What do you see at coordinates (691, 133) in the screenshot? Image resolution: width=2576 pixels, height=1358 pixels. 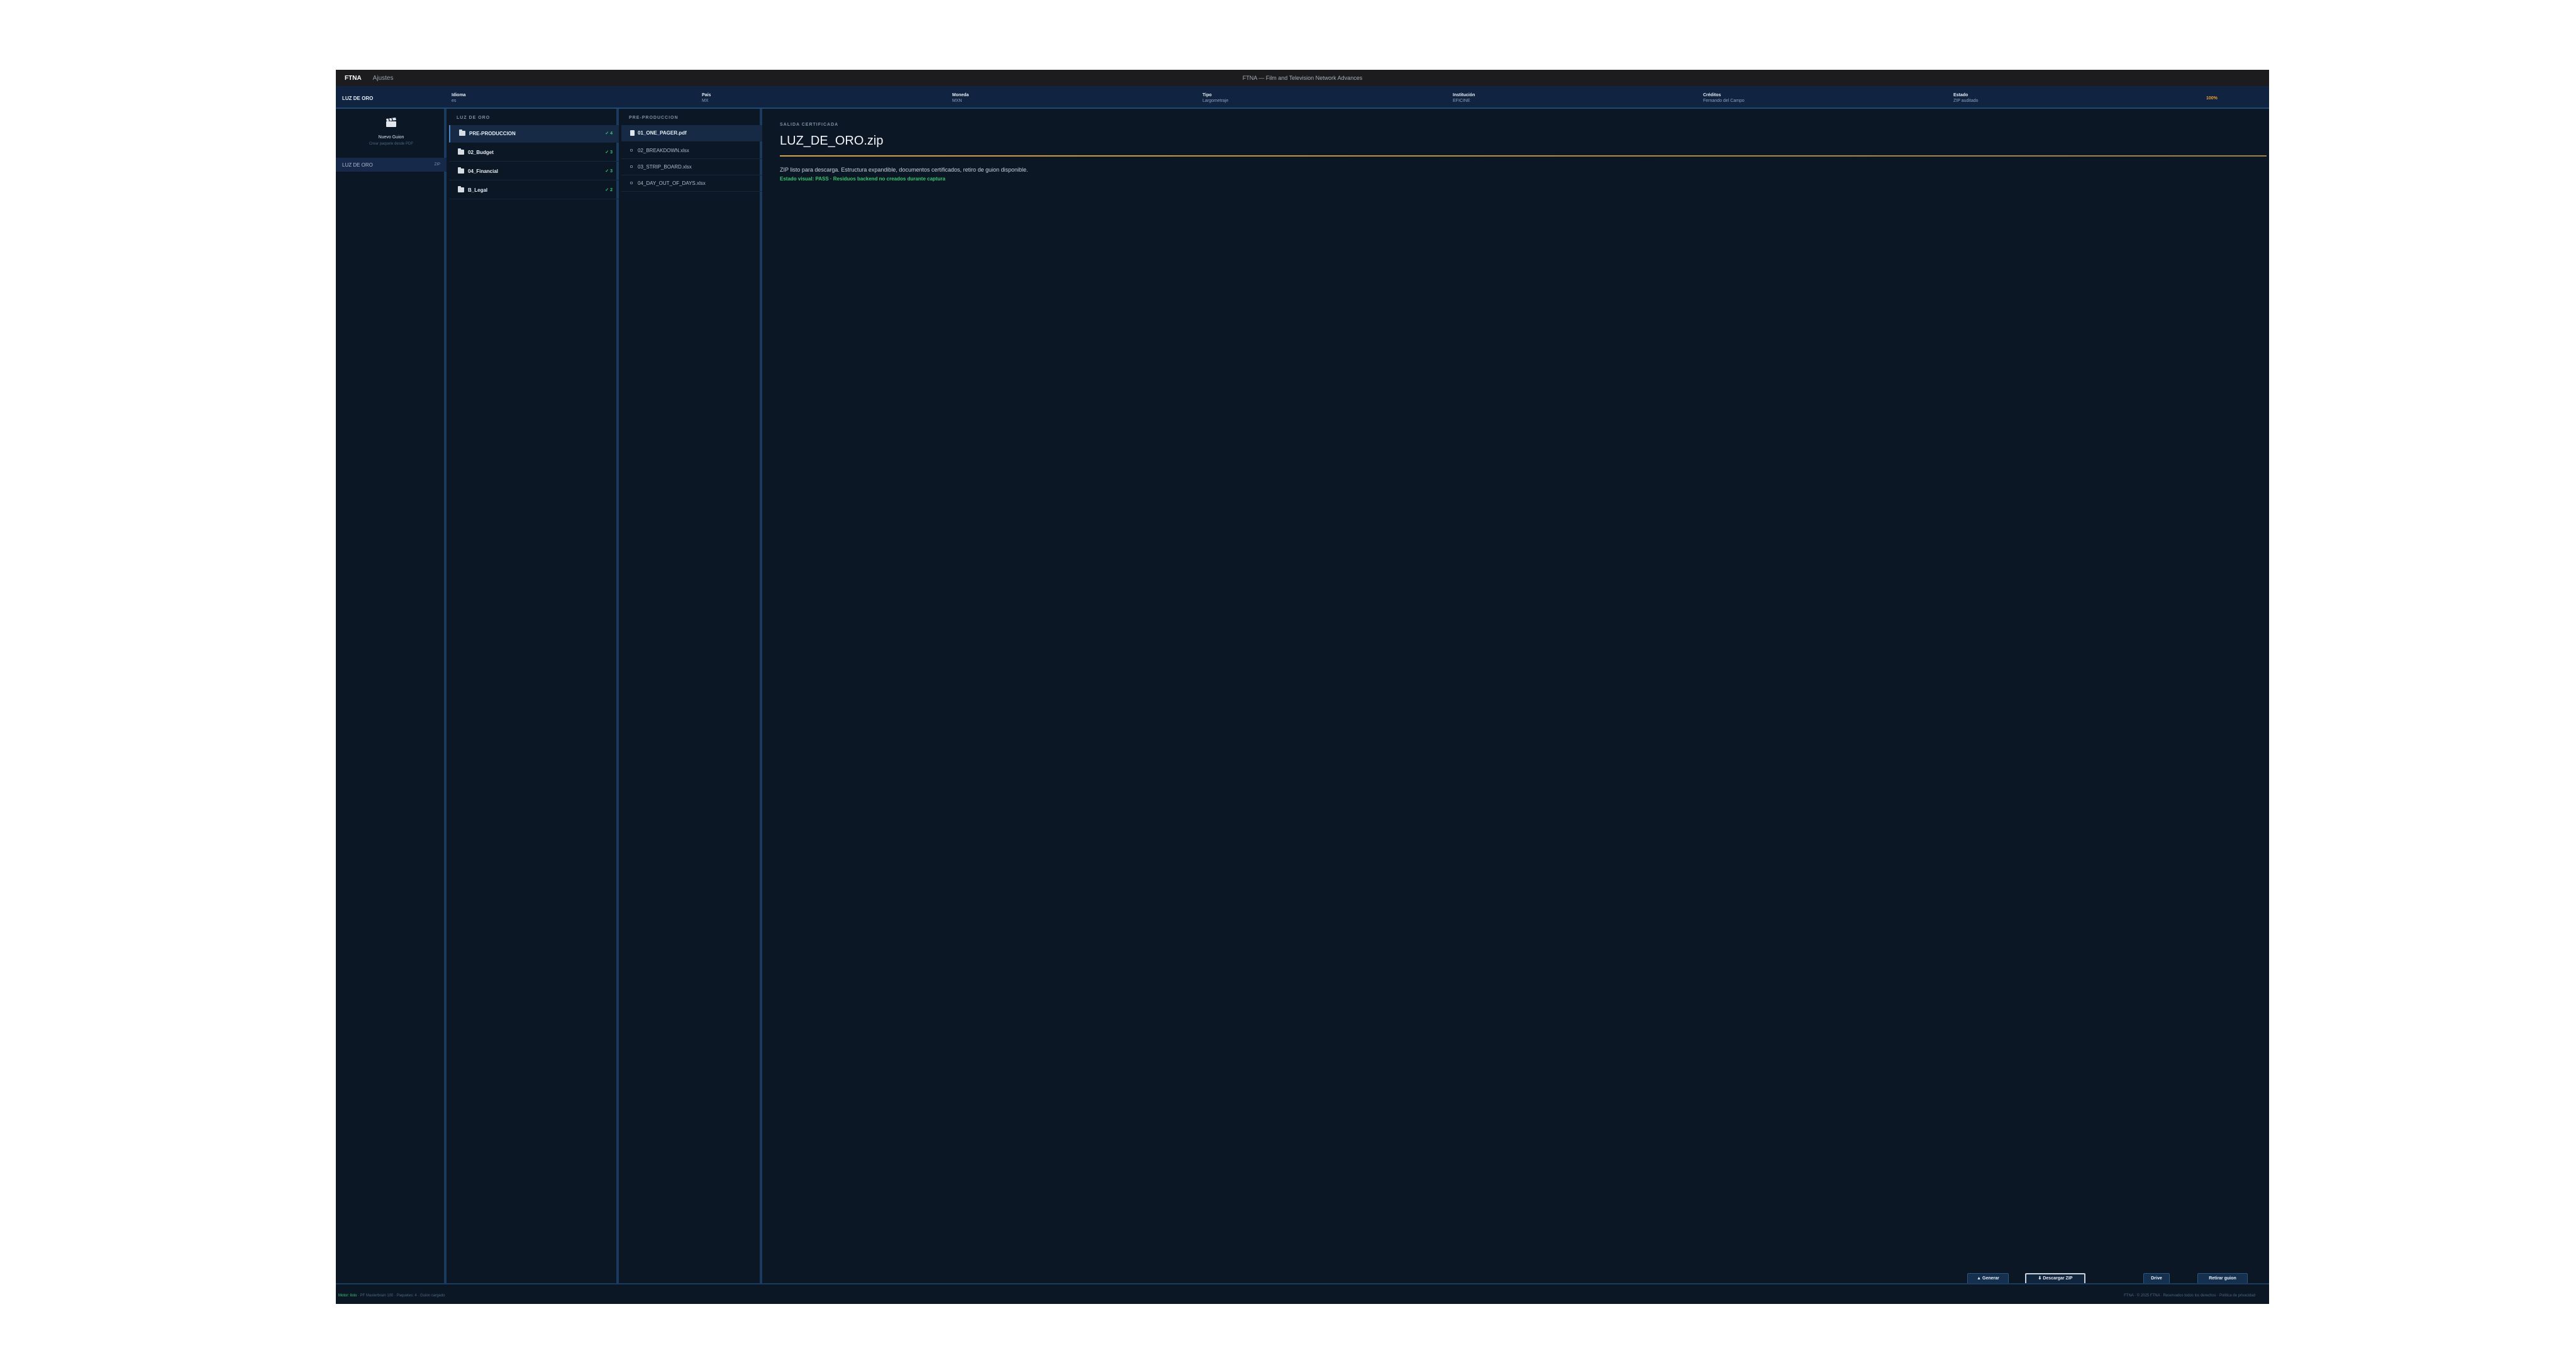 I see `file-item-one-pager: 01_ONE_PAGER.pdf` at bounding box center [691, 133].